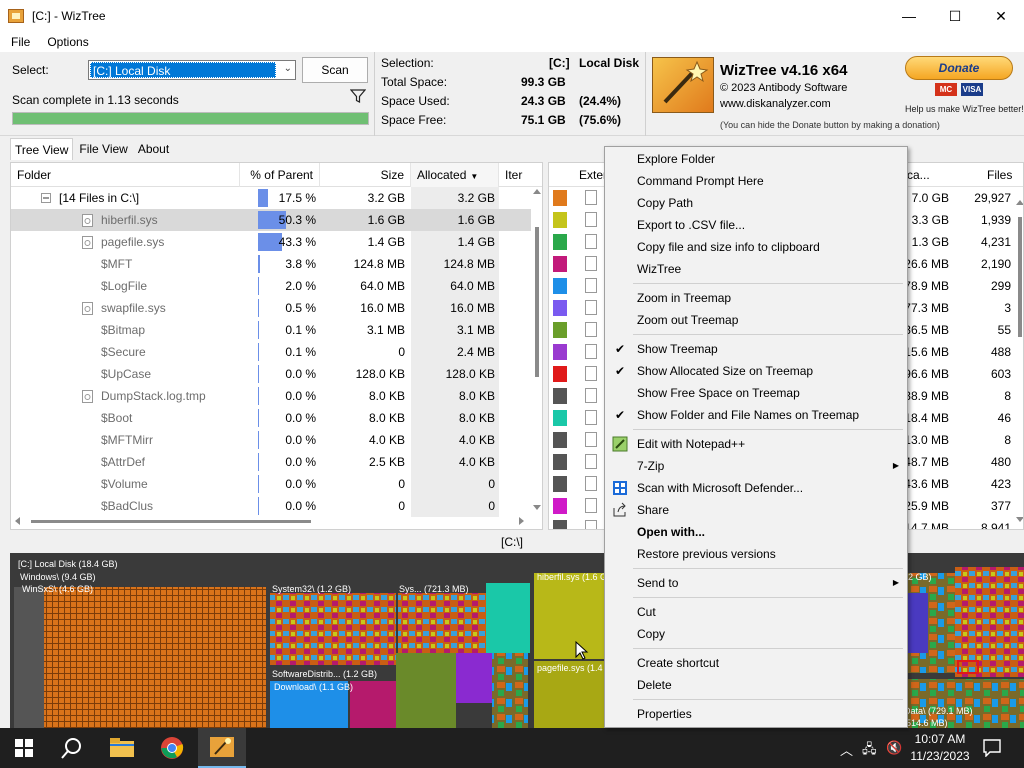 The image size is (1024, 768). I want to click on network-icon: 🖧, so click(869, 751).